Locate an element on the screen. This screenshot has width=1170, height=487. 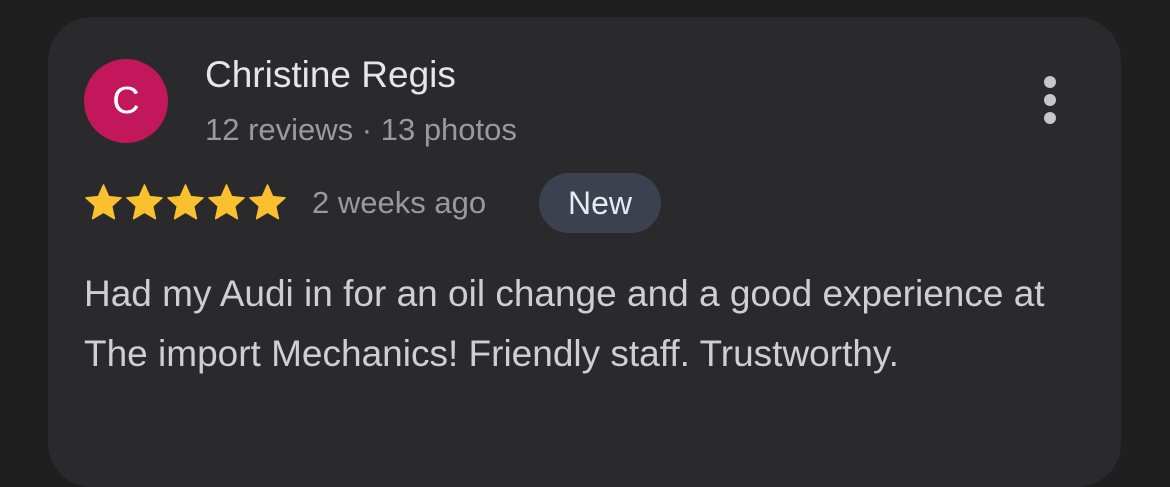
reviewer-meta: 12 reviews · 13 photos is located at coordinates (361, 129).